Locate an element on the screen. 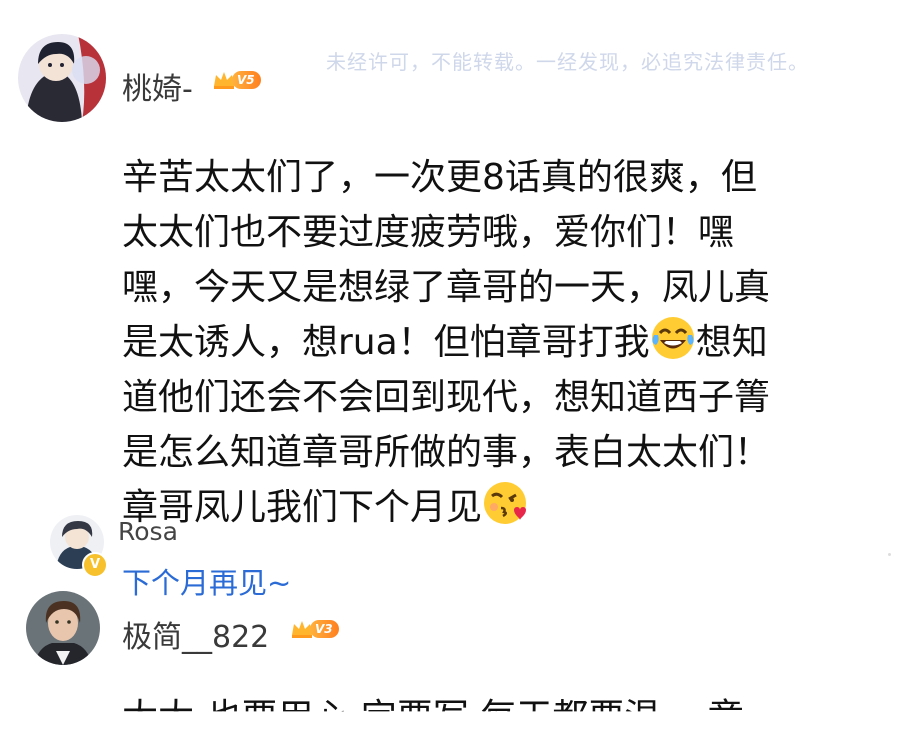 The height and width of the screenshot is (740, 900). verified-badge: V is located at coordinates (95, 565).